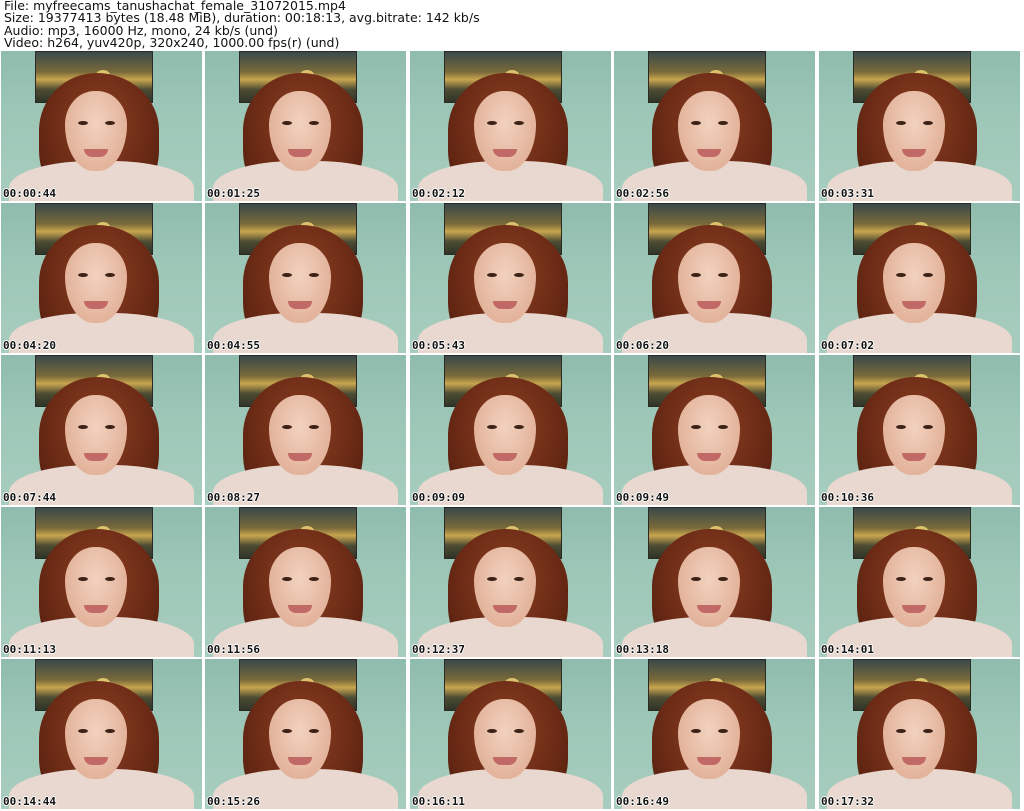  I want to click on frame-timestamp: 00:00:44, so click(29, 193).